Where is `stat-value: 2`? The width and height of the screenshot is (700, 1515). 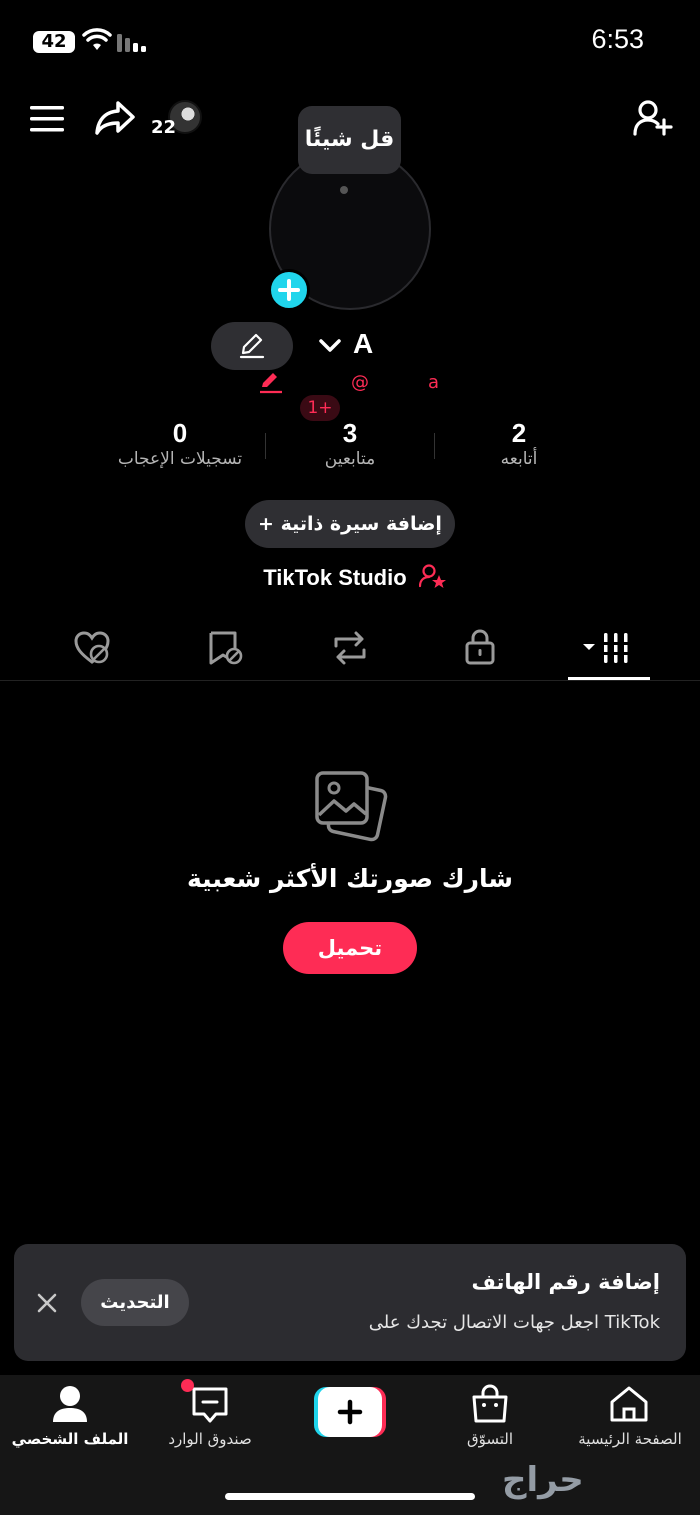
stat-value: 2 is located at coordinates (519, 433).